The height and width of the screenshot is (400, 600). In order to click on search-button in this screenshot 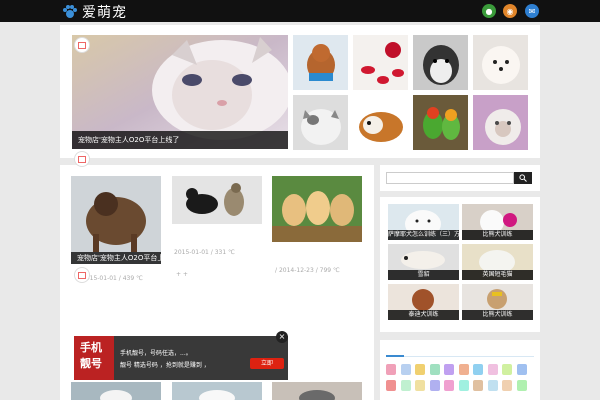, I will do `click(523, 178)`.